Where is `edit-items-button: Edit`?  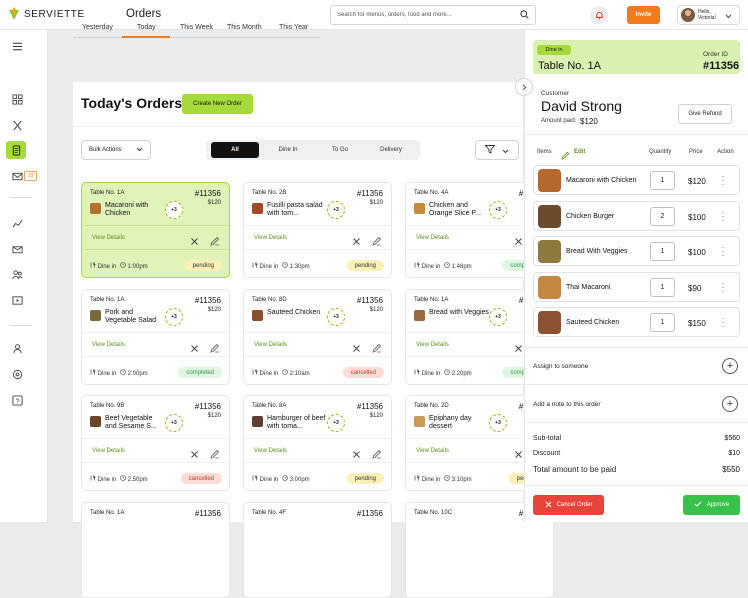
edit-items-button: Edit is located at coordinates (579, 152).